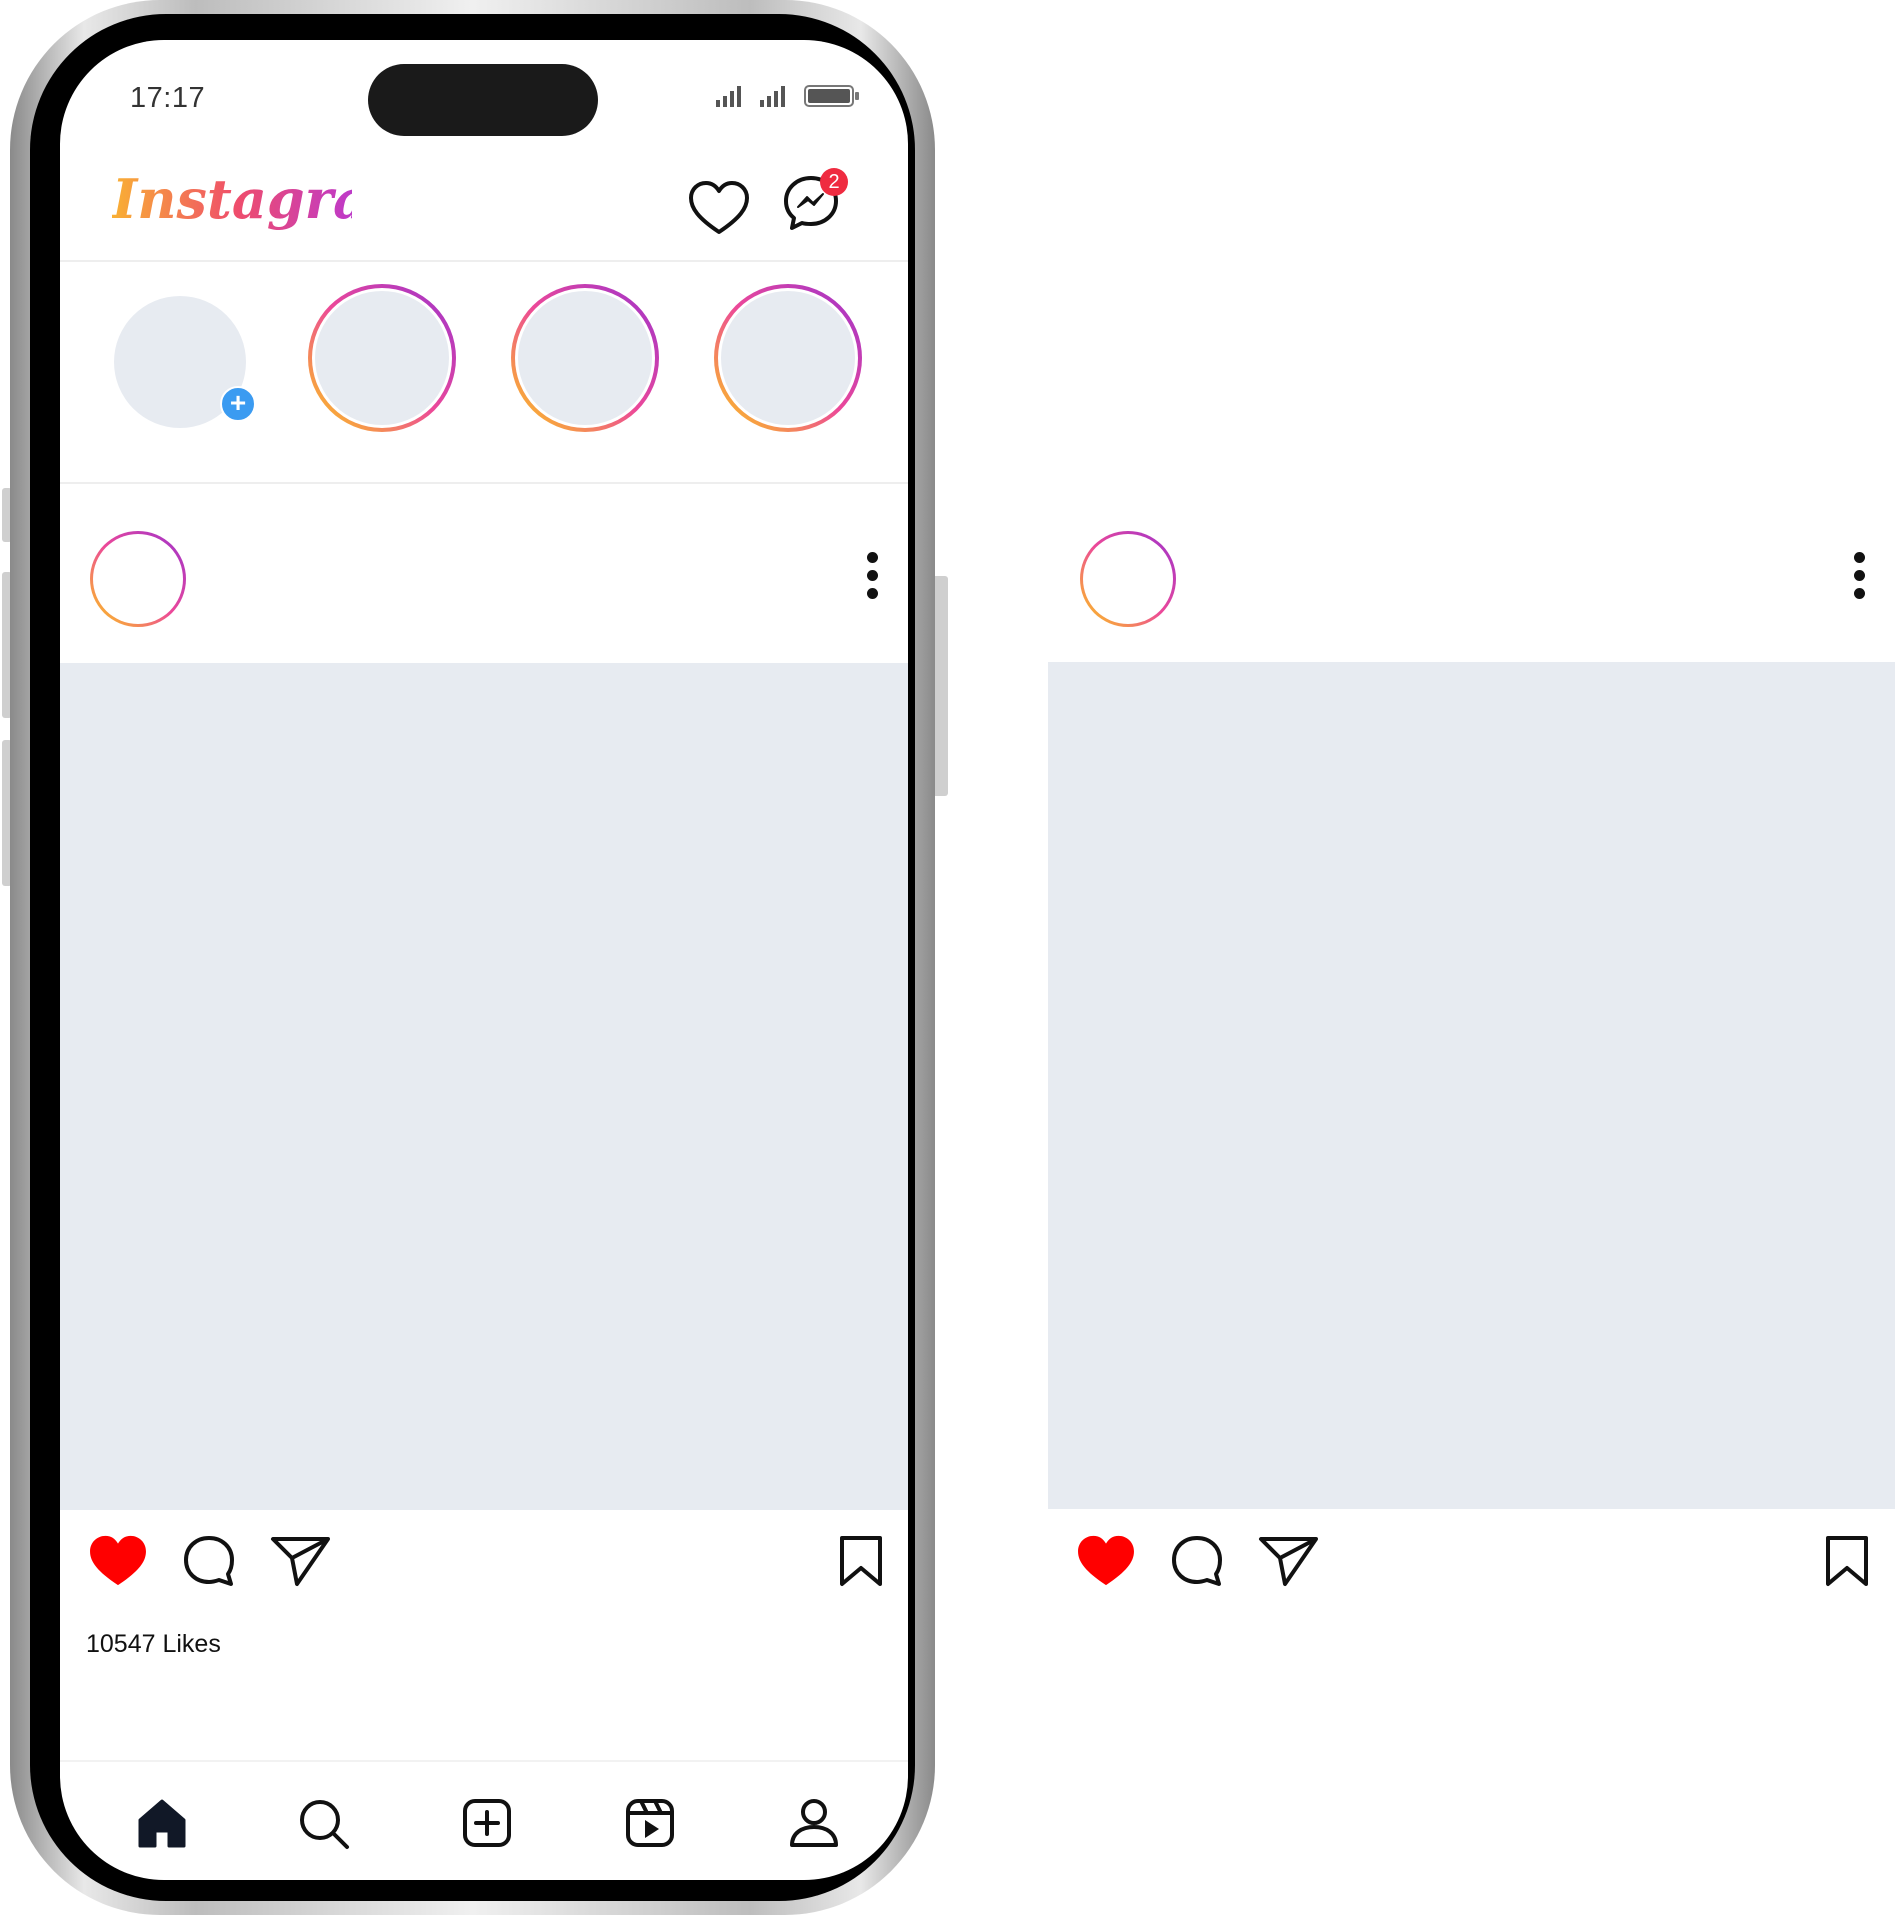  What do you see at coordinates (650, 1823) in the screenshot?
I see `reels-icon` at bounding box center [650, 1823].